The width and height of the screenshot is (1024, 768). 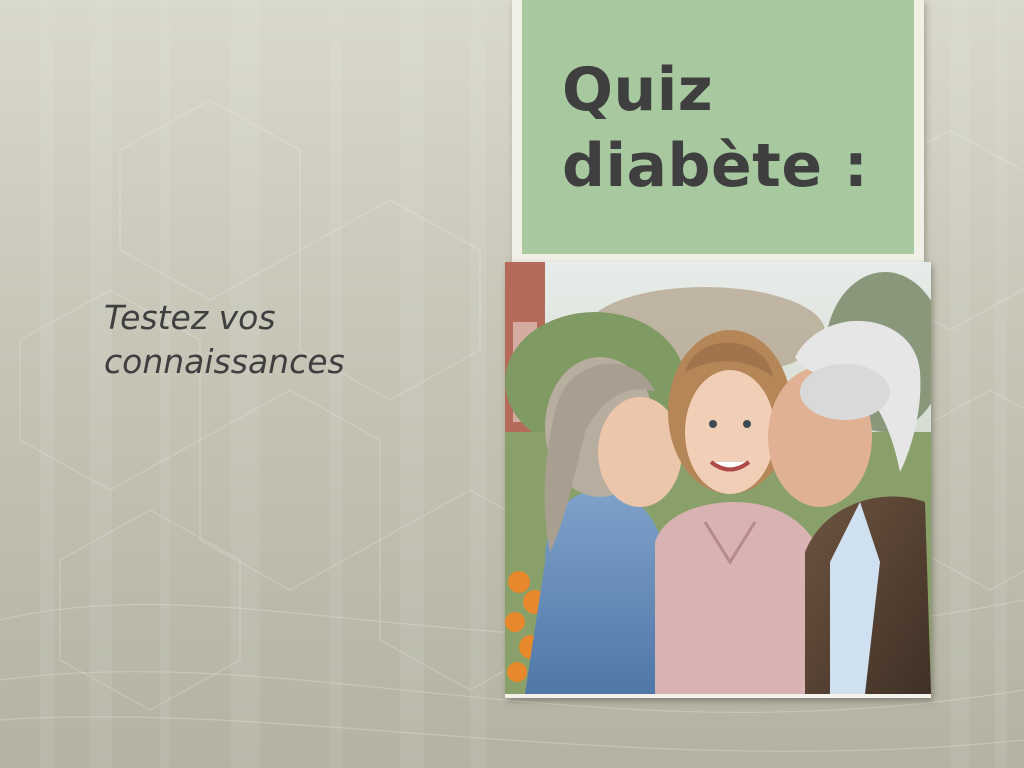 I want to click on title-box: Quiz diabète :, so click(x=718, y=131).